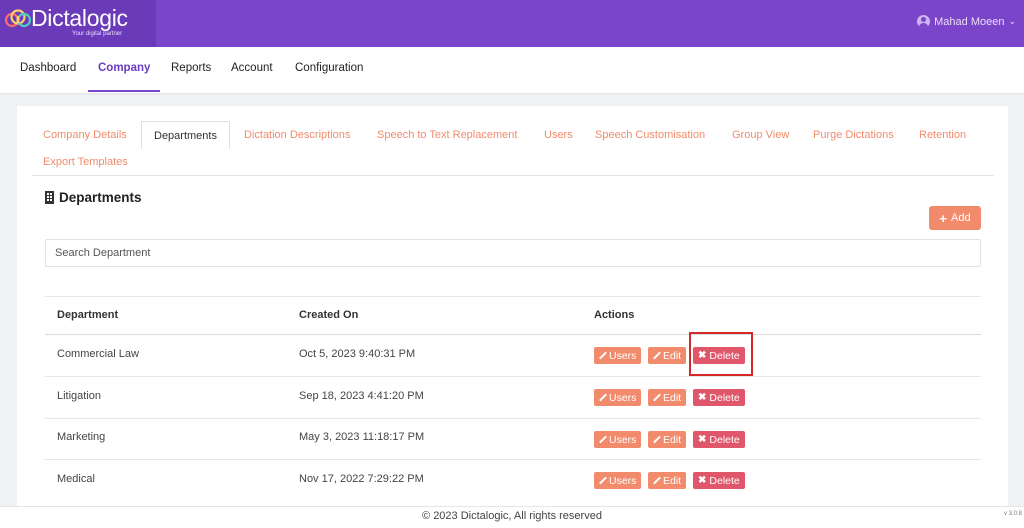  I want to click on row-department: Litigation, so click(79, 396).